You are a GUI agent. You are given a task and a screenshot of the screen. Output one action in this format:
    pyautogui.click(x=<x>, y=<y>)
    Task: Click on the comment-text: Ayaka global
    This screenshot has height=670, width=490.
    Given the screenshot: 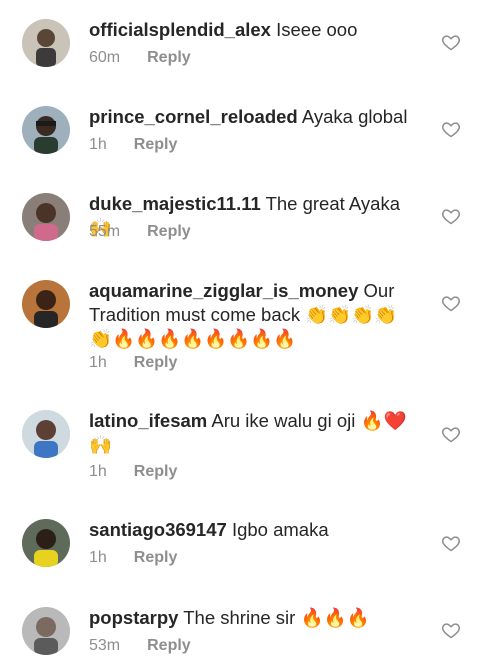 What is the action you would take?
    pyautogui.click(x=354, y=116)
    